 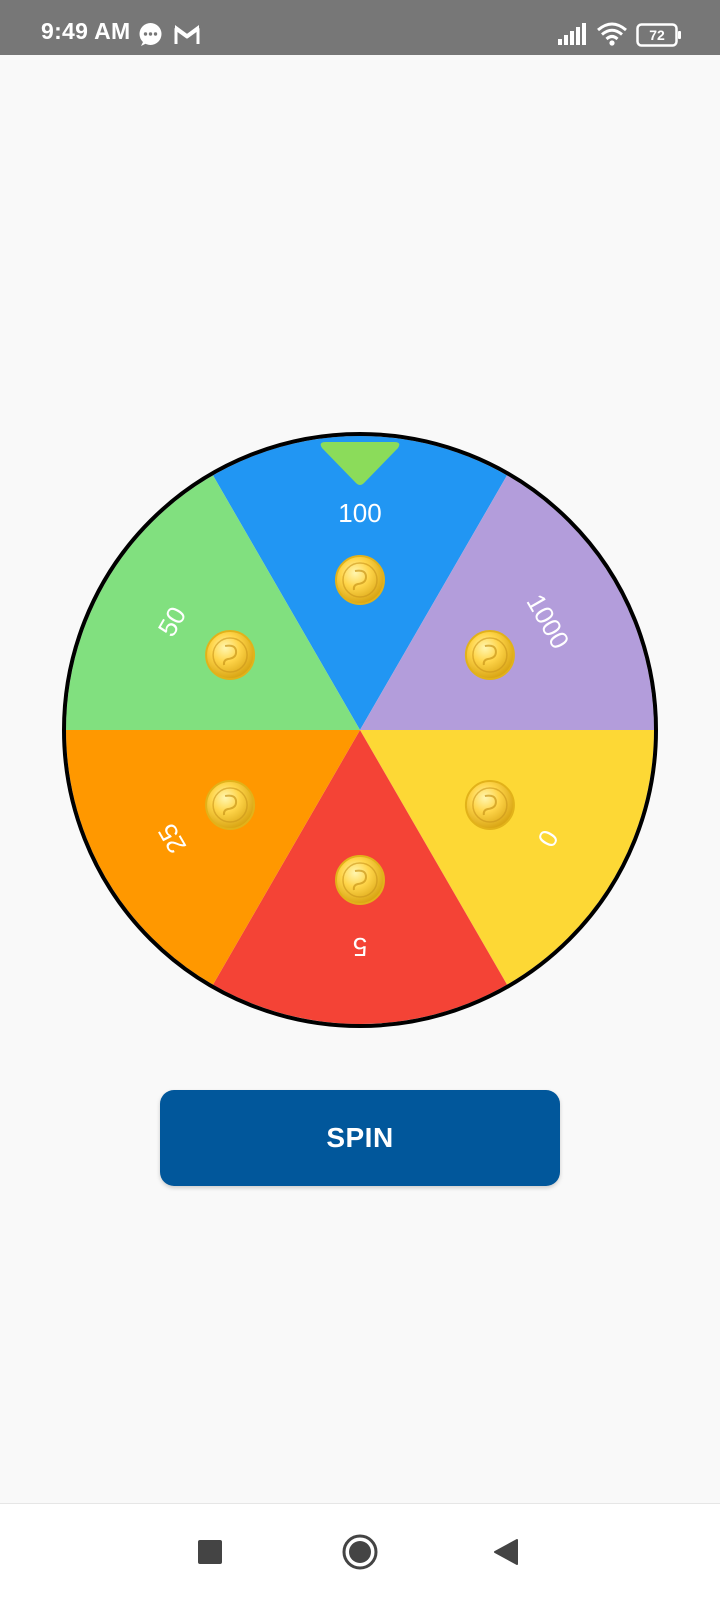 What do you see at coordinates (360, 947) in the screenshot?
I see `wheel-segment-label: 5` at bounding box center [360, 947].